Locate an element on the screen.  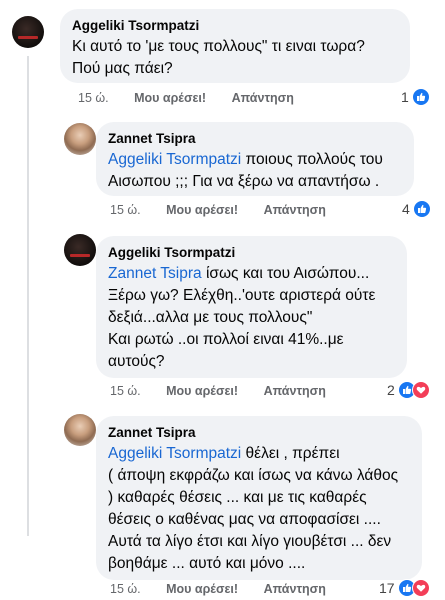
comment-text-line: Aggeliki Tsormpatzi ποιους πολλούς του is located at coordinates (255, 160).